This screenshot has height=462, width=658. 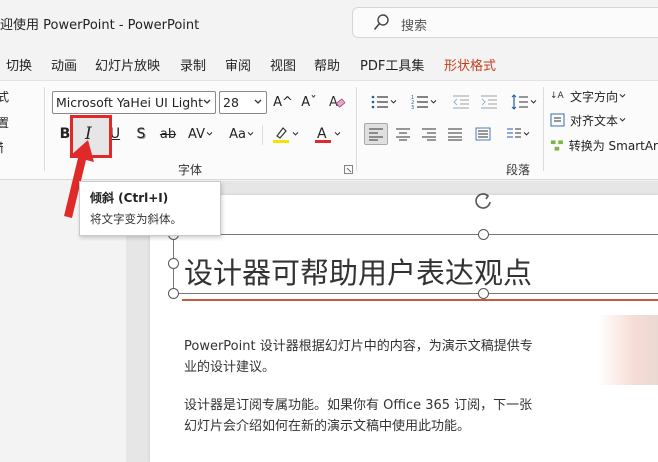 I want to click on selection-border-top, so click(x=415, y=234).